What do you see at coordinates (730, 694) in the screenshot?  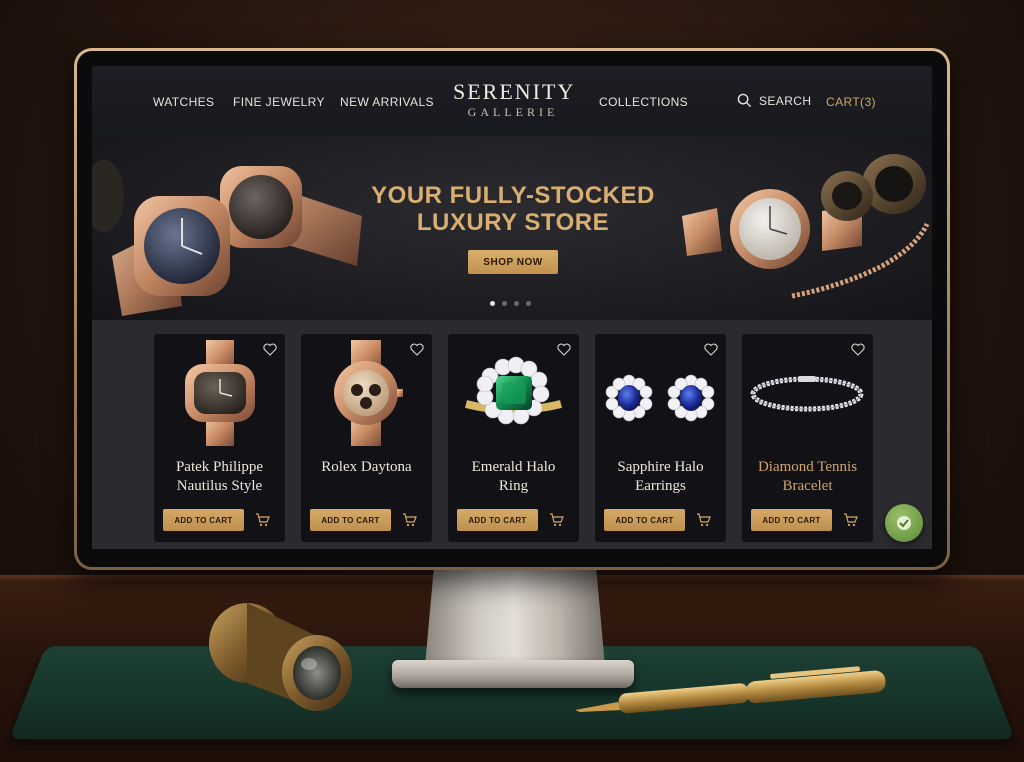 I see `fountain-pen-icon` at bounding box center [730, 694].